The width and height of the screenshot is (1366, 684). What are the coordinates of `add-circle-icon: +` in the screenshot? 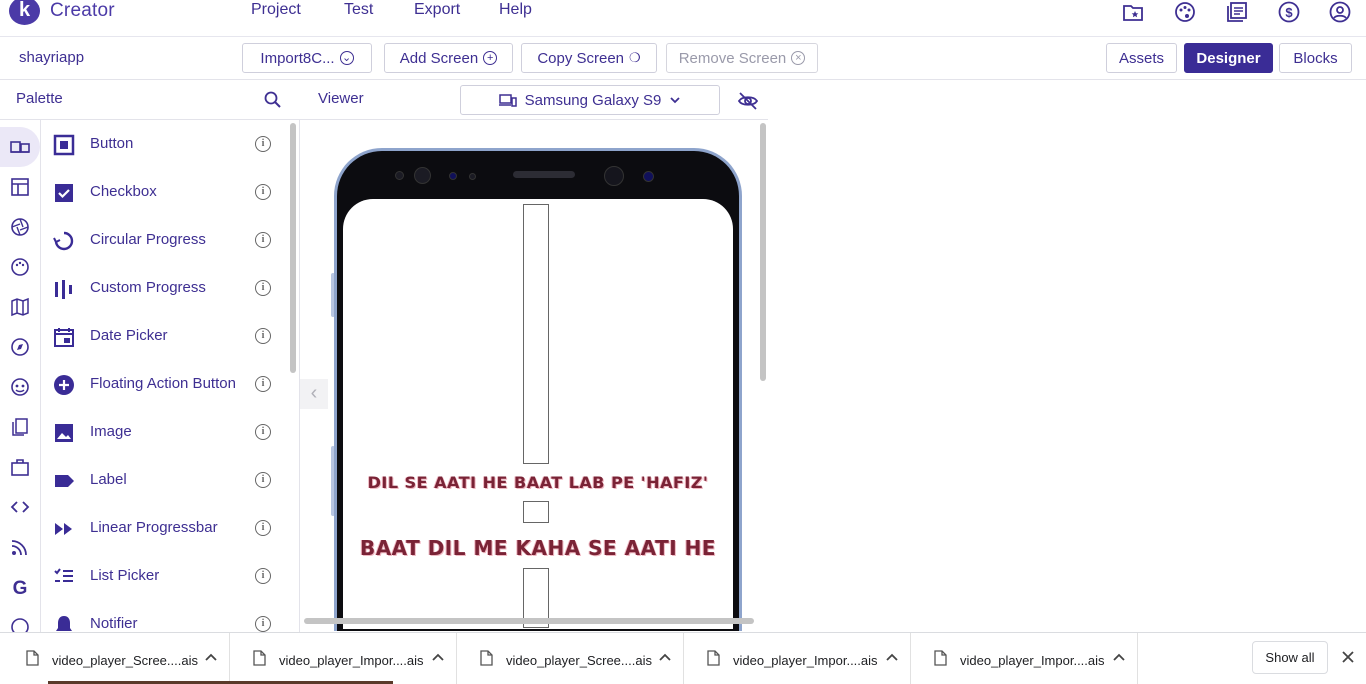 It's located at (490, 58).